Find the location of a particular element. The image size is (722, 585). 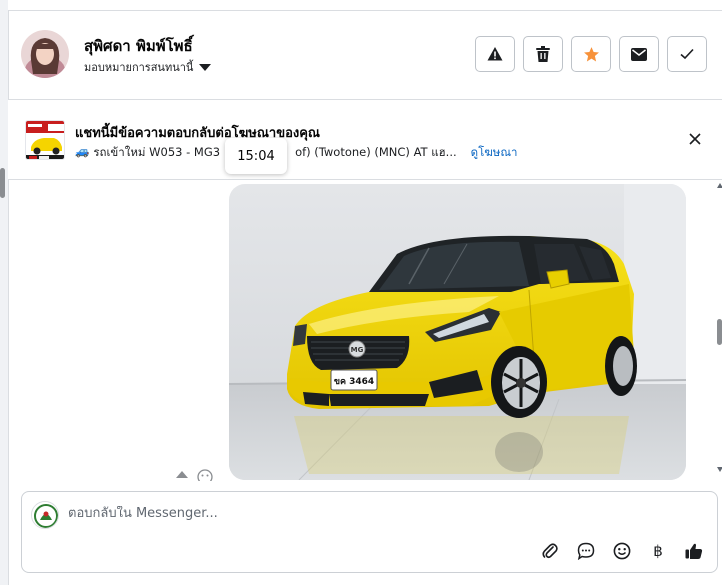

mark-done-button is located at coordinates (687, 54).